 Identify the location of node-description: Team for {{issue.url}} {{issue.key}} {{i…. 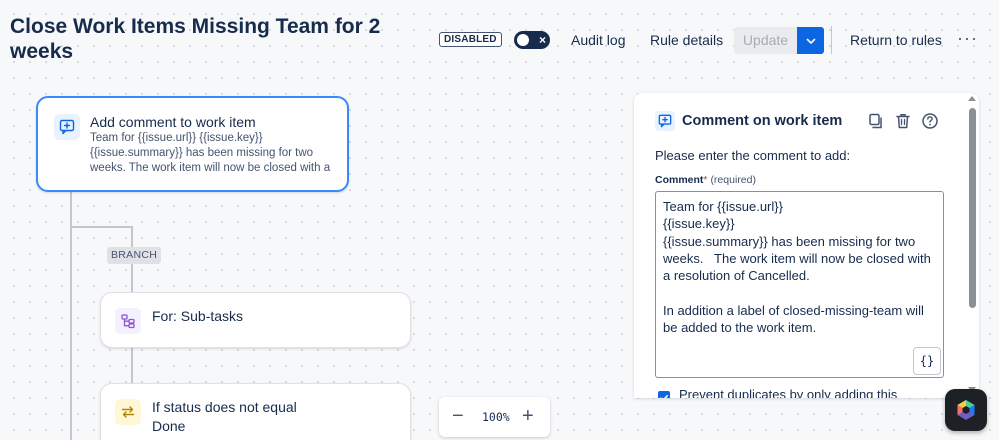
(210, 153).